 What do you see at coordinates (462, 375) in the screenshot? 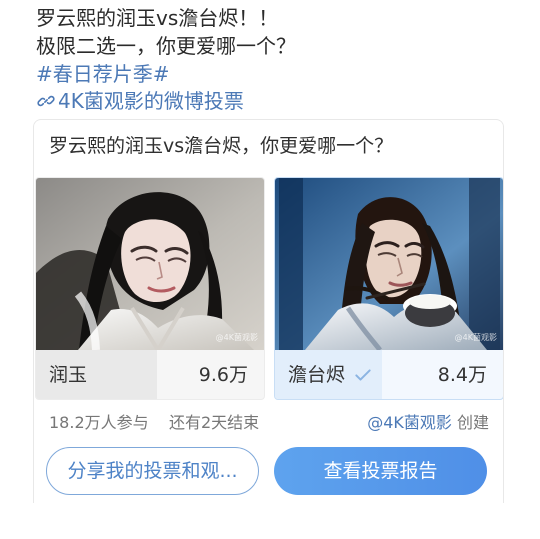
I see `tantaijin-vote-count: 8.4万` at bounding box center [462, 375].